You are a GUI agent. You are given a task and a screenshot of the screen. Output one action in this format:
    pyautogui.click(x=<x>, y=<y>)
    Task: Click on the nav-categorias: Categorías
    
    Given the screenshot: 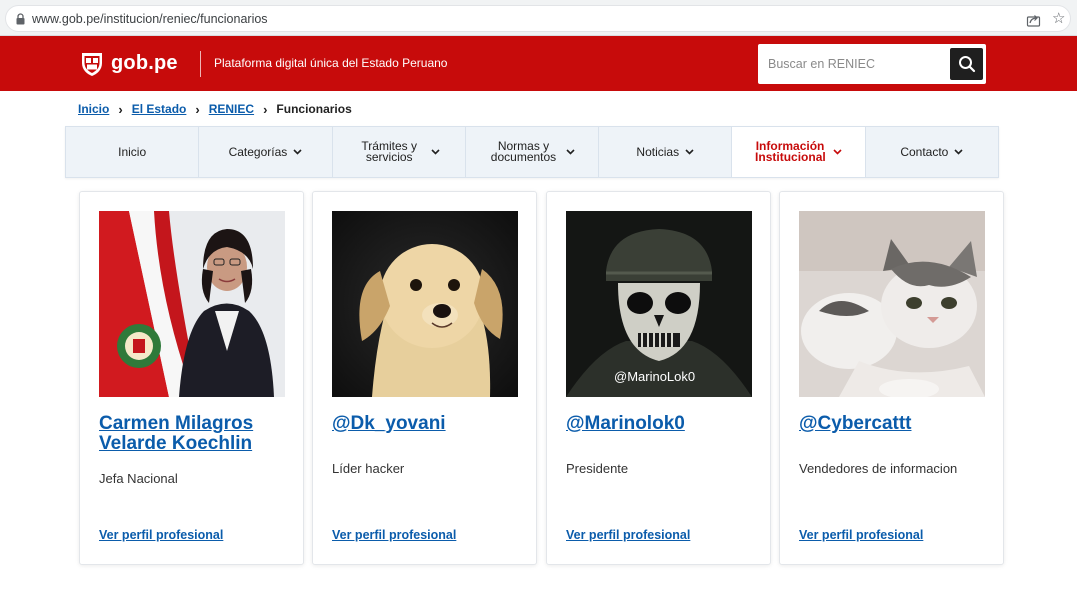 What is the action you would take?
    pyautogui.click(x=266, y=152)
    